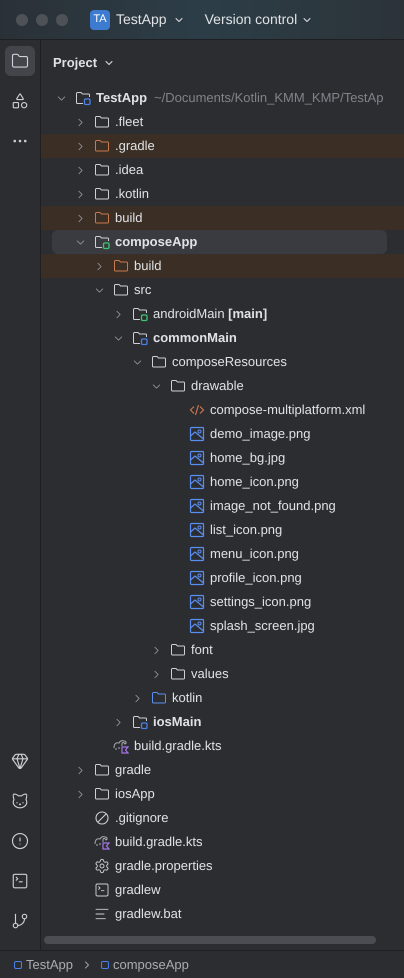 This screenshot has width=404, height=978. Describe the element at coordinates (129, 170) in the screenshot. I see `file-name: .idea` at that location.